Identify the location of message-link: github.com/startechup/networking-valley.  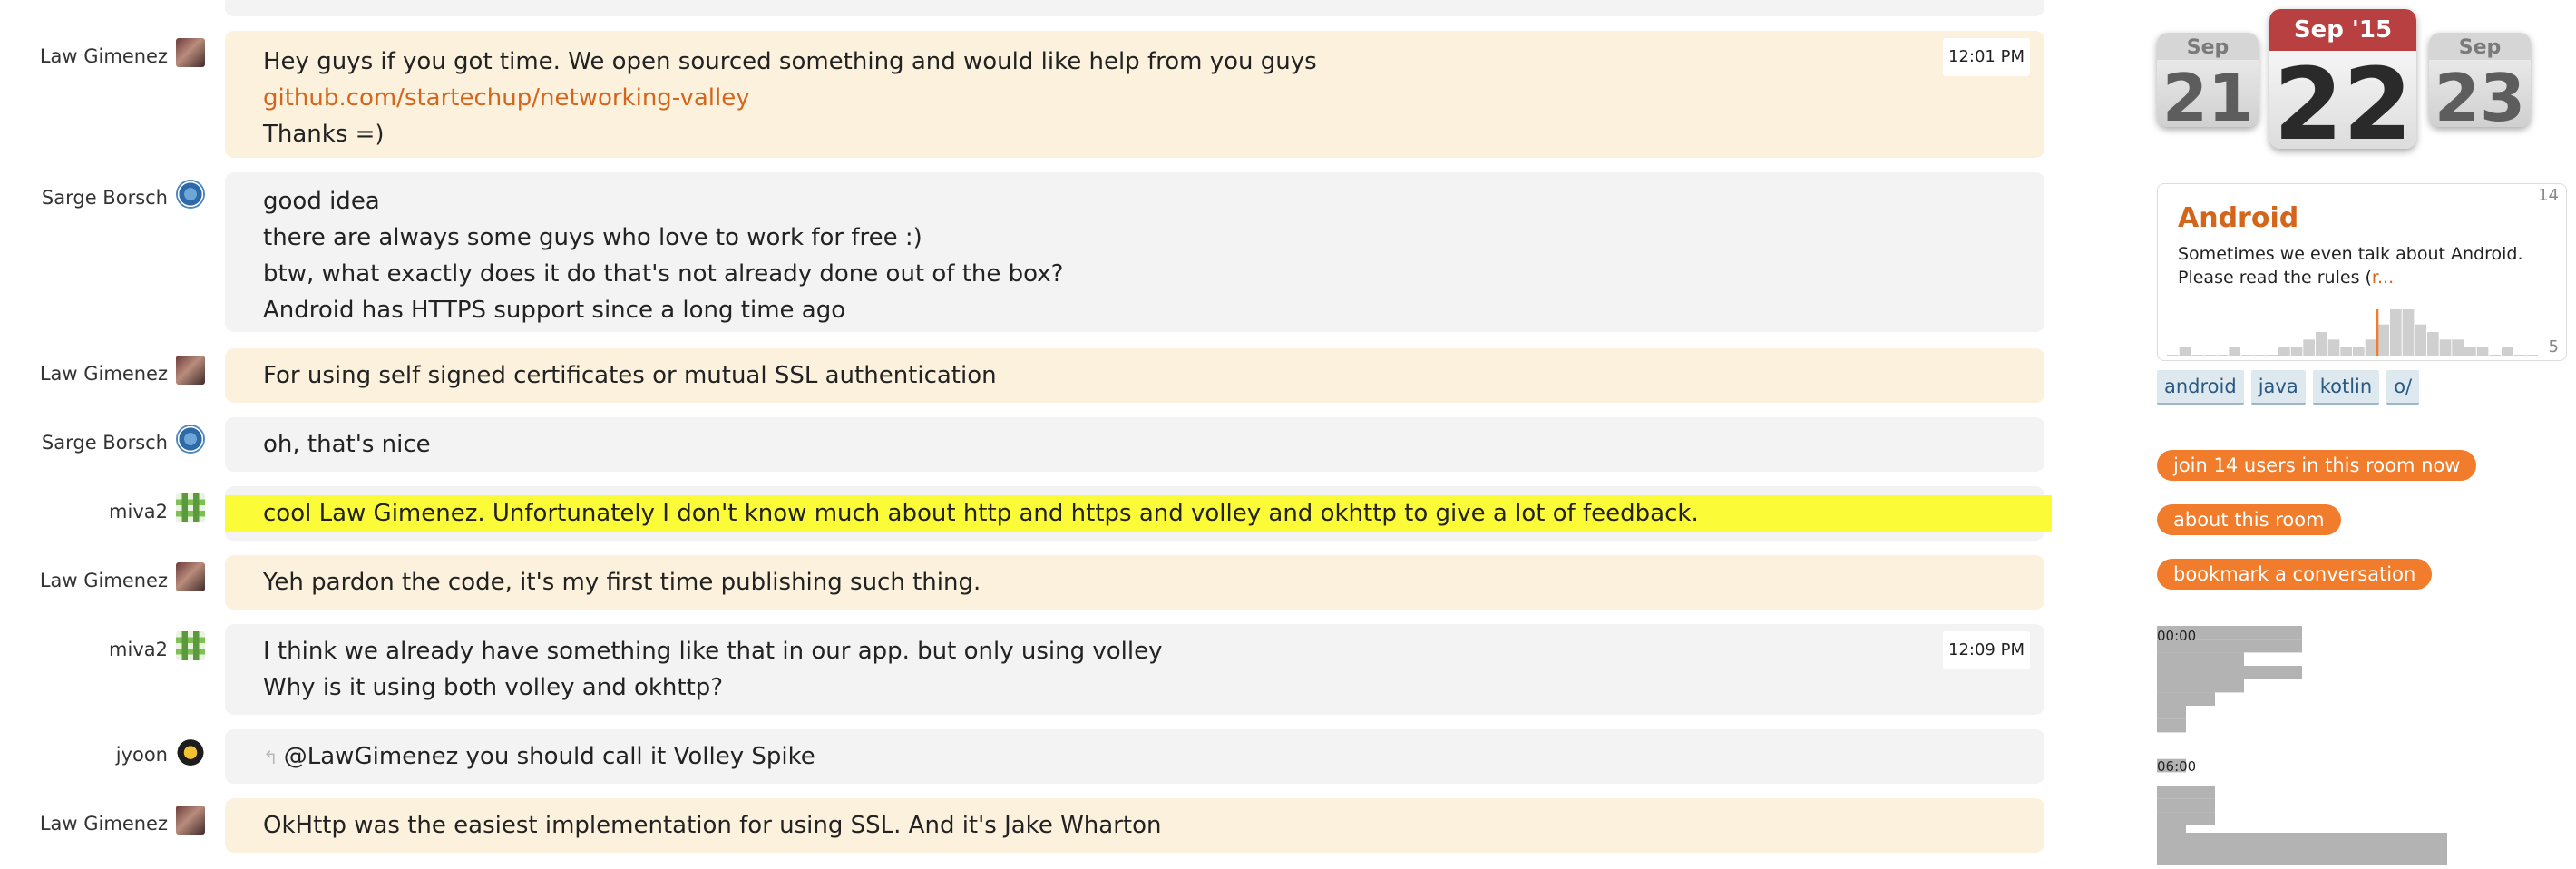
(1153, 98).